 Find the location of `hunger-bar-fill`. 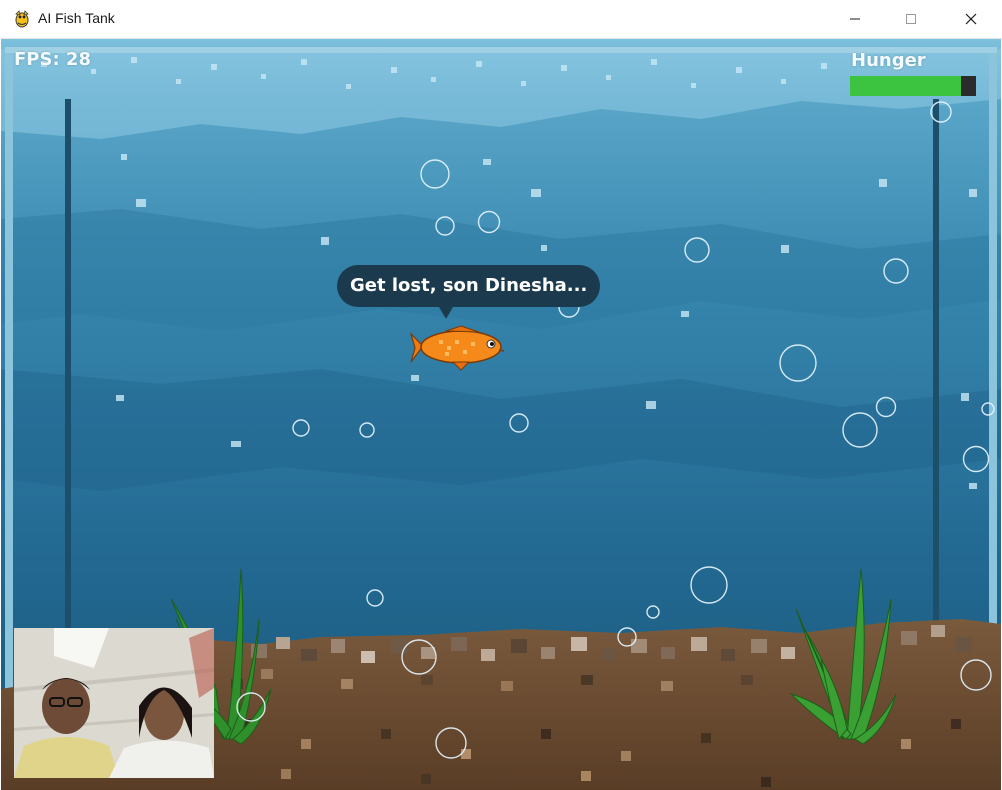

hunger-bar-fill is located at coordinates (905, 86).